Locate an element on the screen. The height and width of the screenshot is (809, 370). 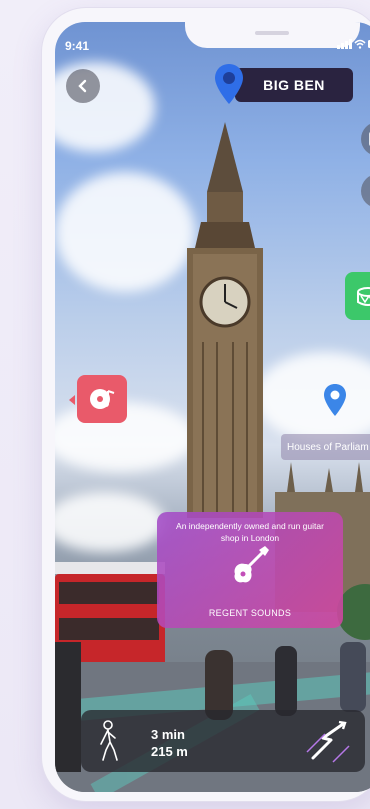
speaker-grille is located at coordinates (272, 33).